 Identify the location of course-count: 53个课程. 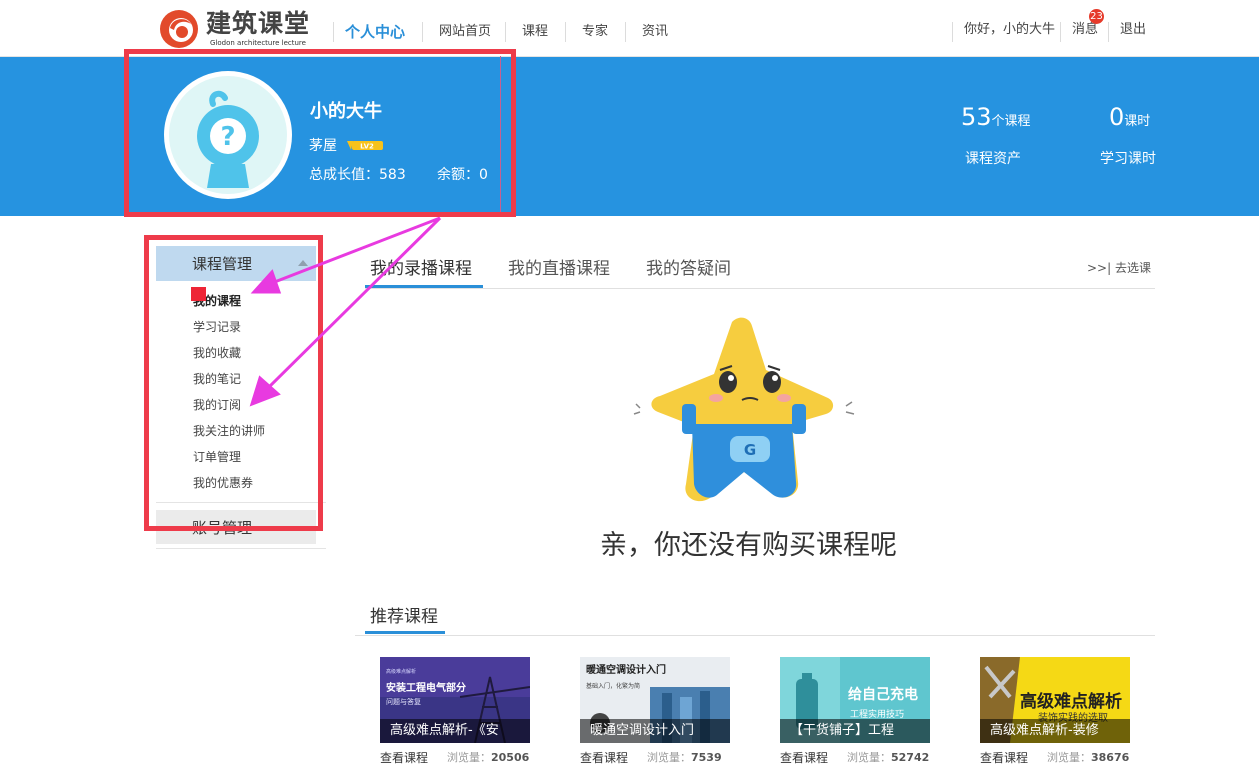
(996, 119).